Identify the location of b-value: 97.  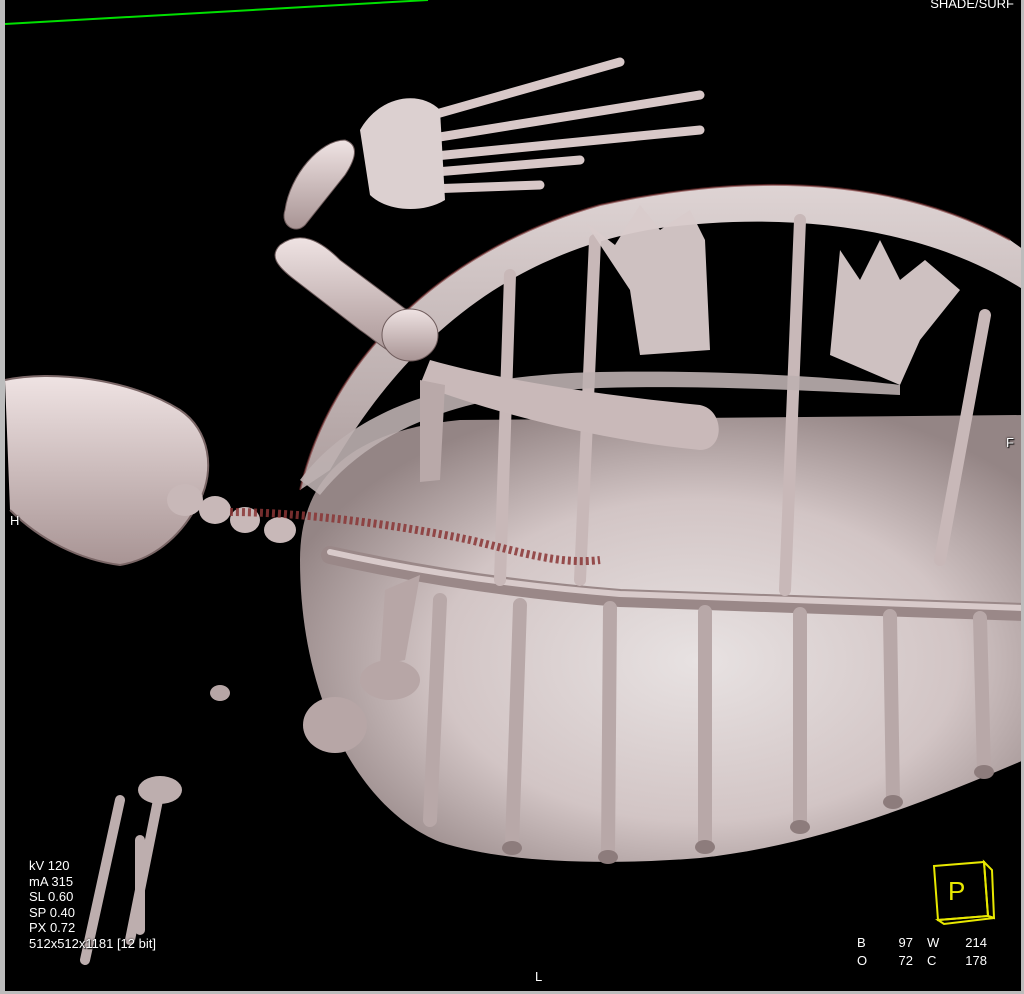
(905, 942).